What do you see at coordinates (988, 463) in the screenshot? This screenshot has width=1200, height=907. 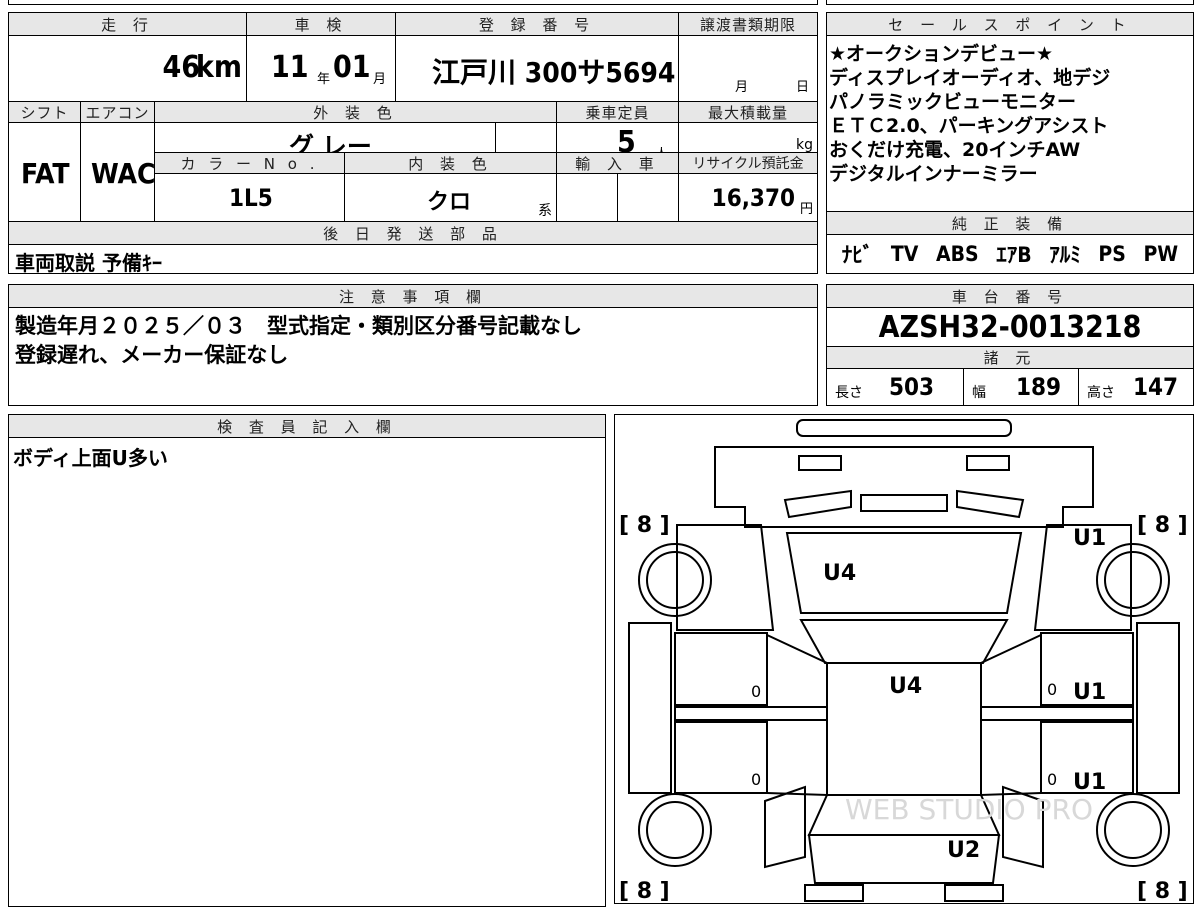 I see `right-headlight` at bounding box center [988, 463].